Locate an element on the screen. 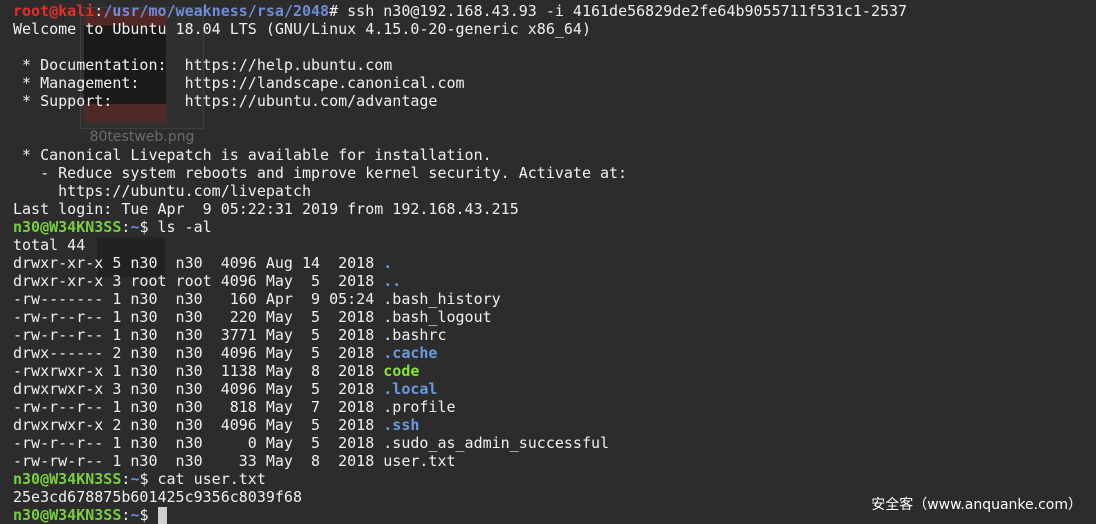 The height and width of the screenshot is (524, 1096). motd-line: * Documentation: https://help.ubuntu.com is located at coordinates (203, 65).